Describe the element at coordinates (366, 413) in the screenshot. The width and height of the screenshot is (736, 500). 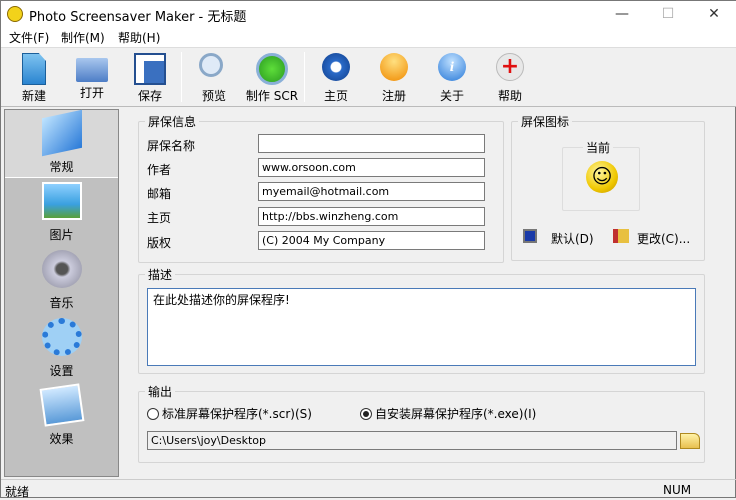
I see `radio-circle-selected` at that location.